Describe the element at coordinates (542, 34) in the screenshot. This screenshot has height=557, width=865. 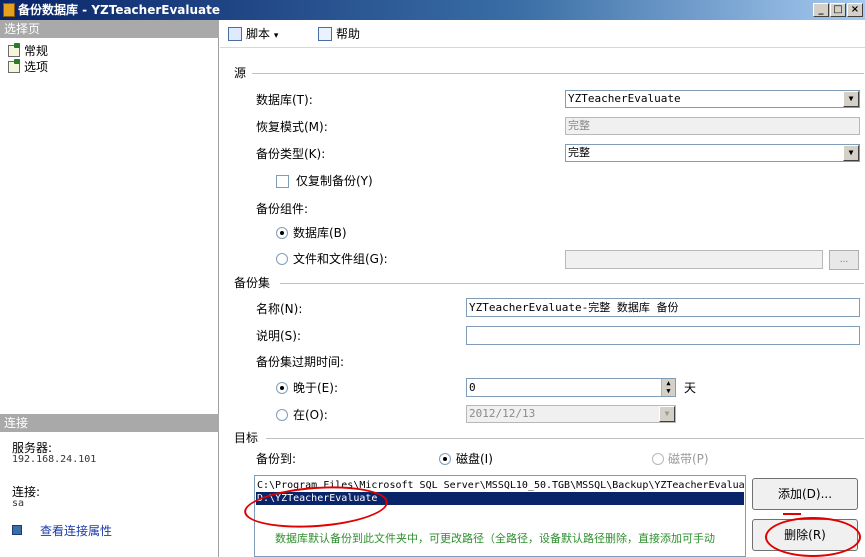
I see `toolbar: 脚本 ▾ 帮助` at that location.